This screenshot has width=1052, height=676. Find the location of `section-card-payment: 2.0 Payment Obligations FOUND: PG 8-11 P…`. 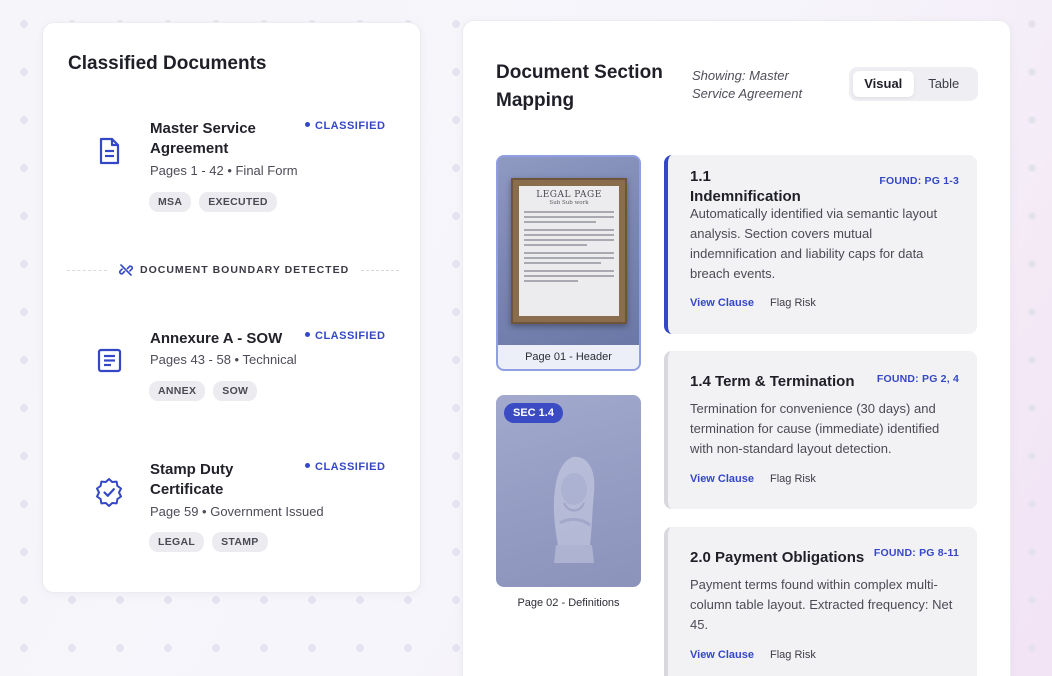

section-card-payment: 2.0 Payment Obligations FOUND: PG 8-11 P… is located at coordinates (820, 601).